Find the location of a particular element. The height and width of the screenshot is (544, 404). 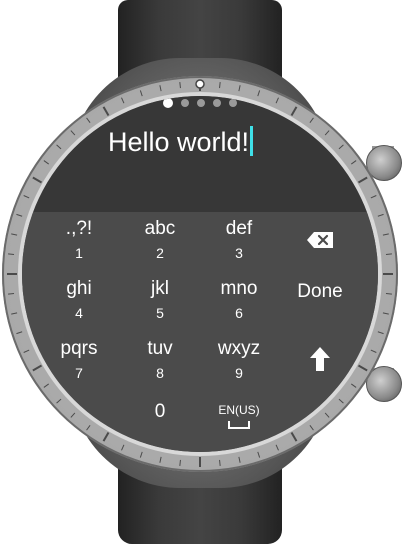

language-label: EN(US) is located at coordinates (239, 410).